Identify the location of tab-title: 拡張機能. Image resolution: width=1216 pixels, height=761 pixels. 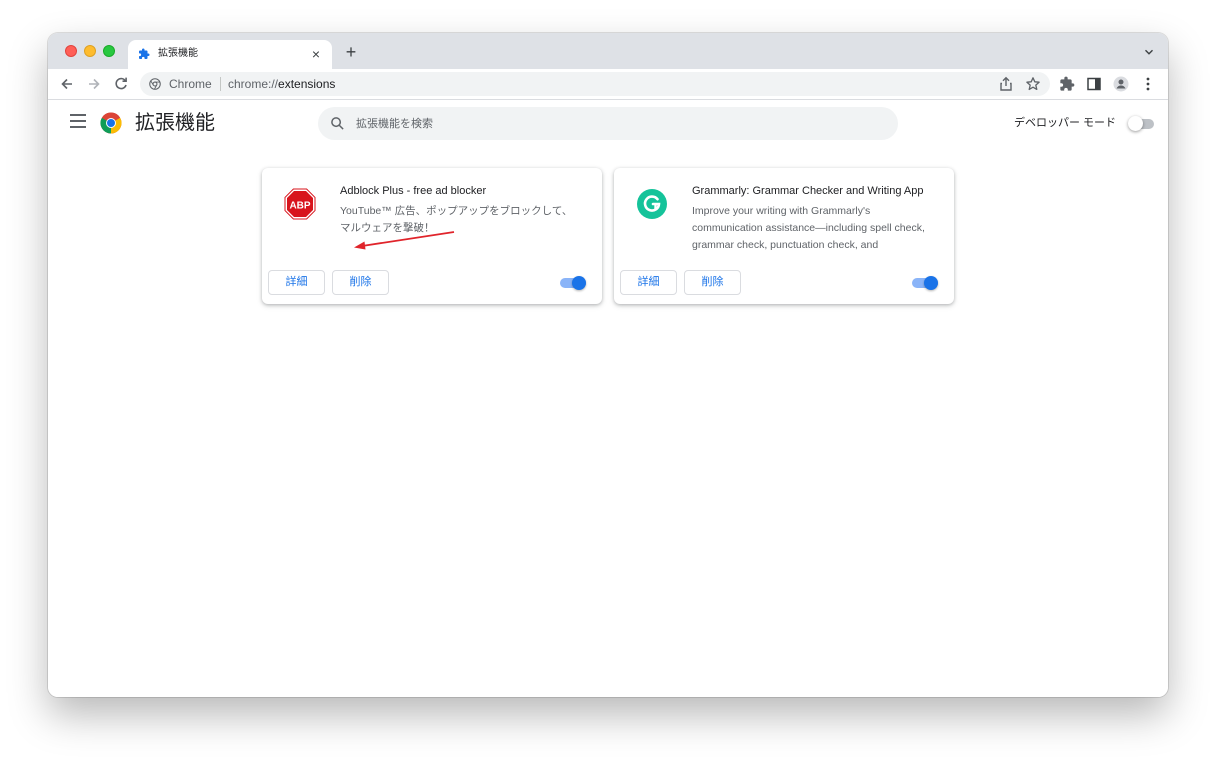
(178, 53).